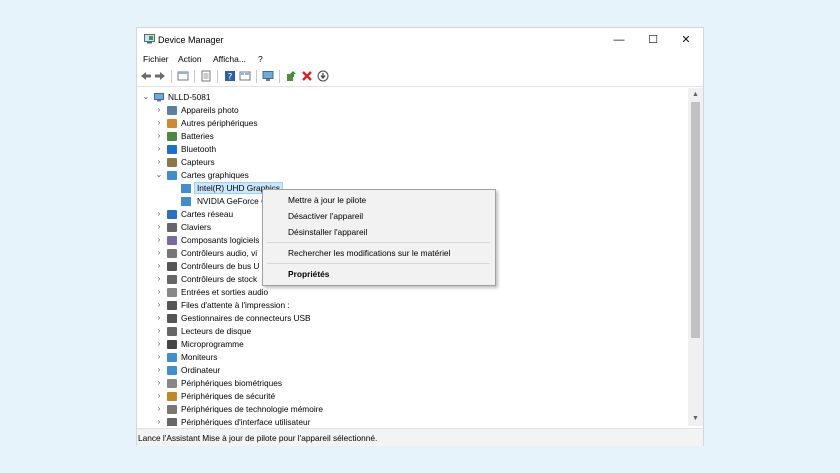 This screenshot has width=840, height=473. What do you see at coordinates (307, 76) in the screenshot?
I see `uninstall-icon` at bounding box center [307, 76].